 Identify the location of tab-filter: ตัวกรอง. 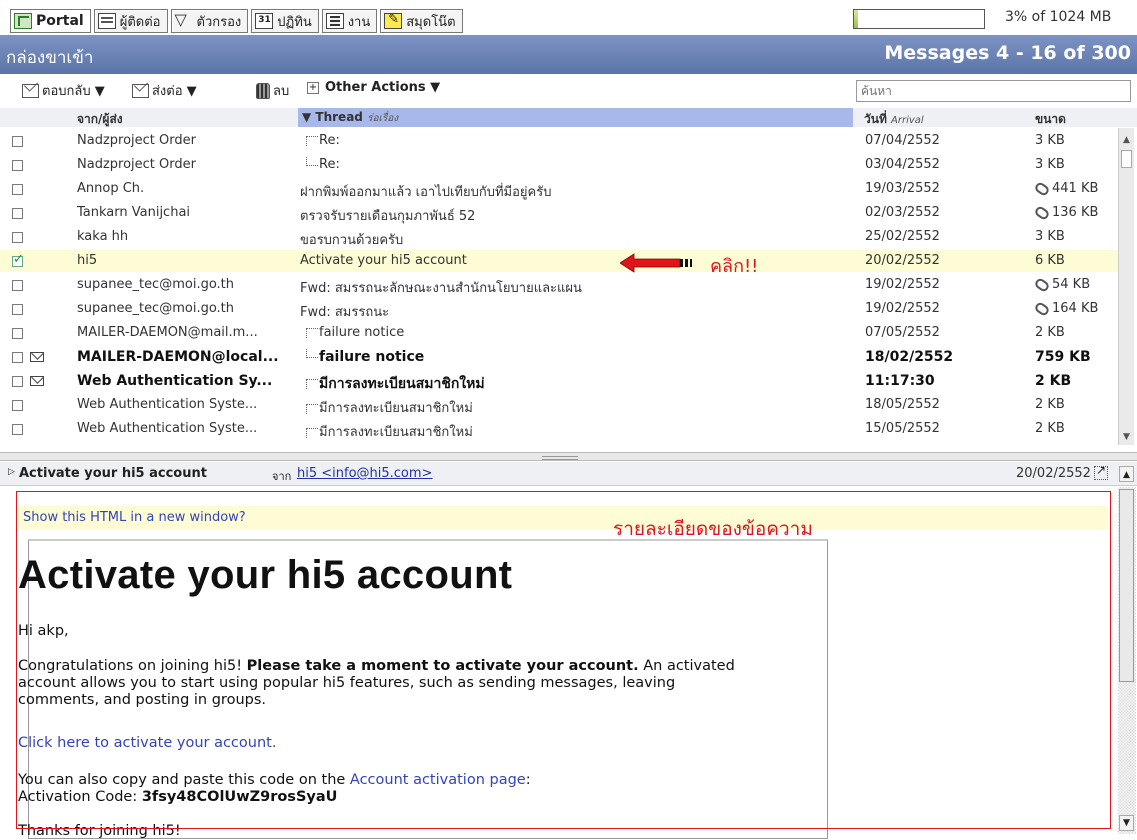
(209, 21).